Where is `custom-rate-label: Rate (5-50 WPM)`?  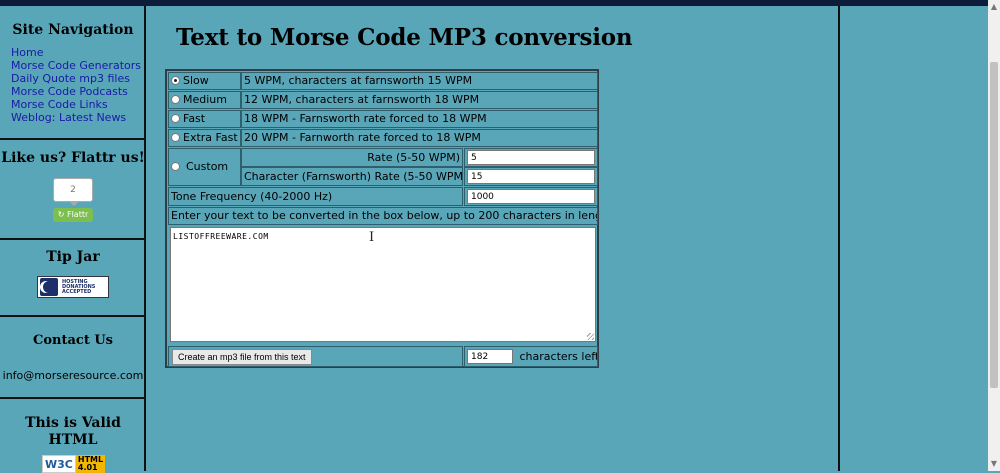 custom-rate-label: Rate (5-50 WPM) is located at coordinates (352, 157).